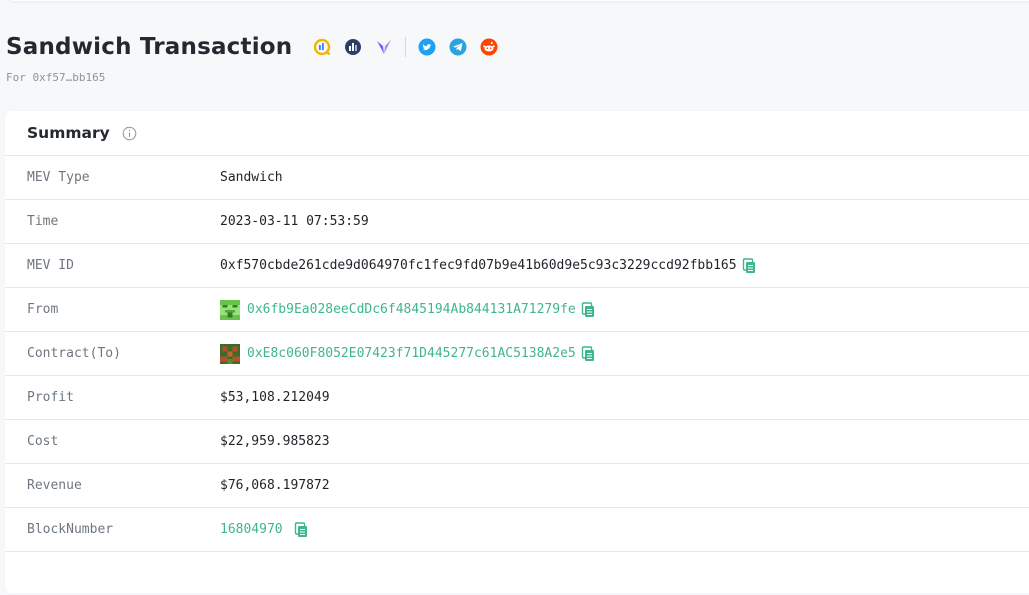 This screenshot has height=595, width=1029. What do you see at coordinates (489, 47) in the screenshot?
I see `reddit-icon` at bounding box center [489, 47].